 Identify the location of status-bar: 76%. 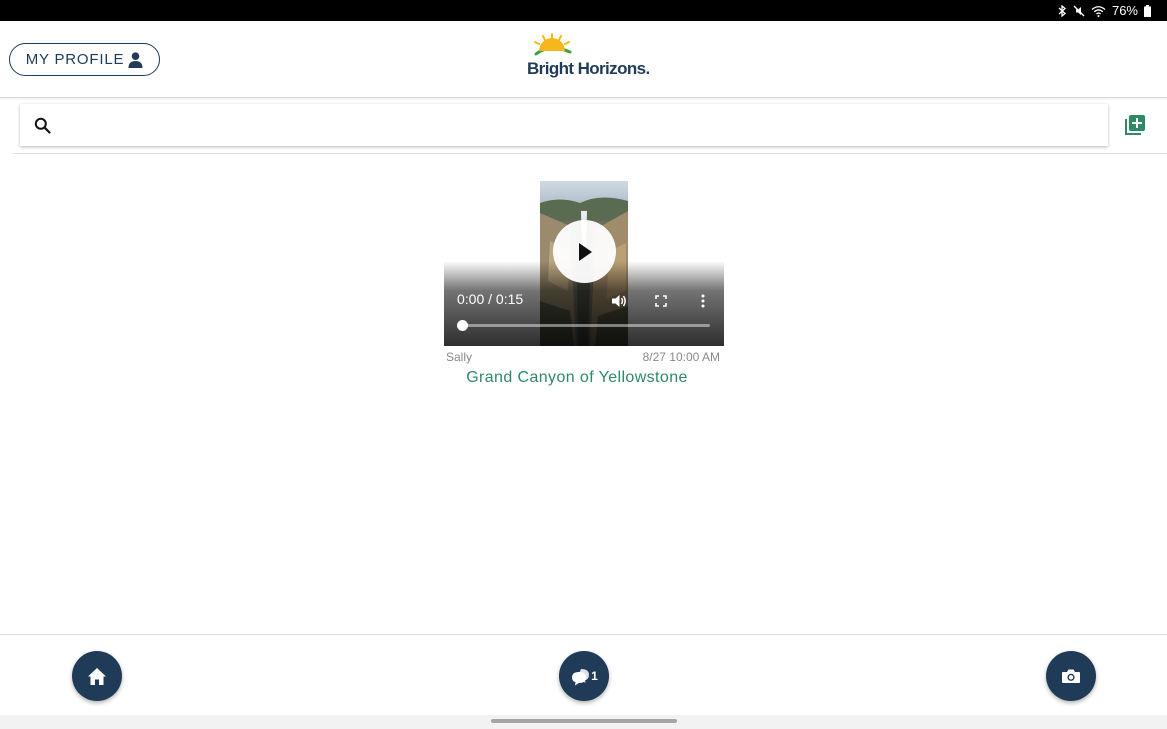
(583, 10).